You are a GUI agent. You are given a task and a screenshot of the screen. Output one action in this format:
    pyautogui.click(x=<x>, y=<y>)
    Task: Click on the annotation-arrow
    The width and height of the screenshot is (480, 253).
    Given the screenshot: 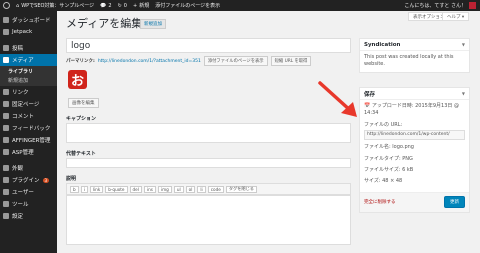 What is the action you would take?
    pyautogui.click(x=337, y=99)
    